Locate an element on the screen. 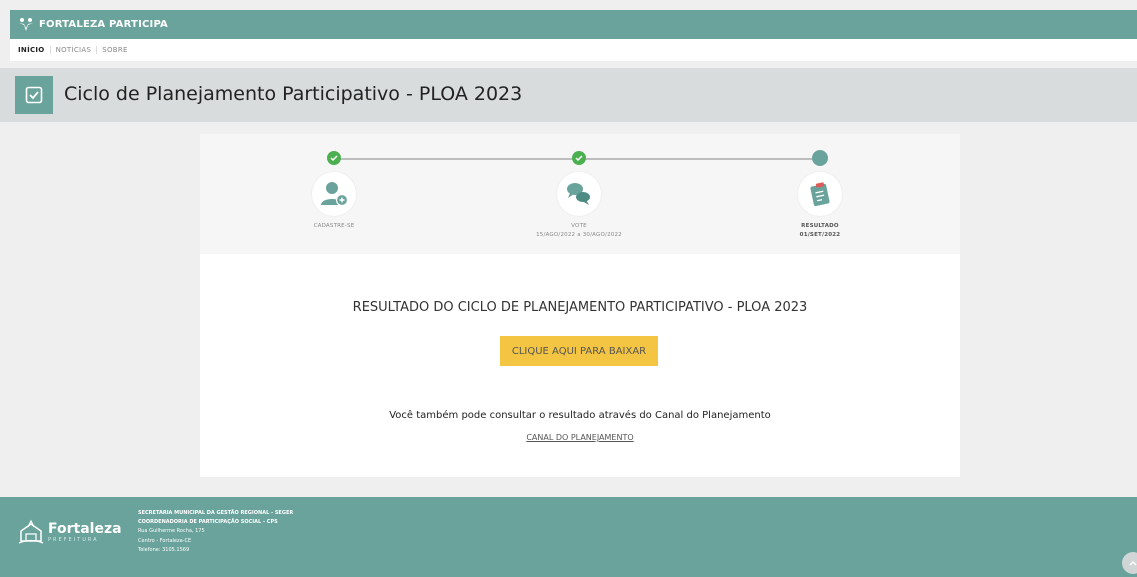  scroll-to-top-button is located at coordinates (1129, 563).